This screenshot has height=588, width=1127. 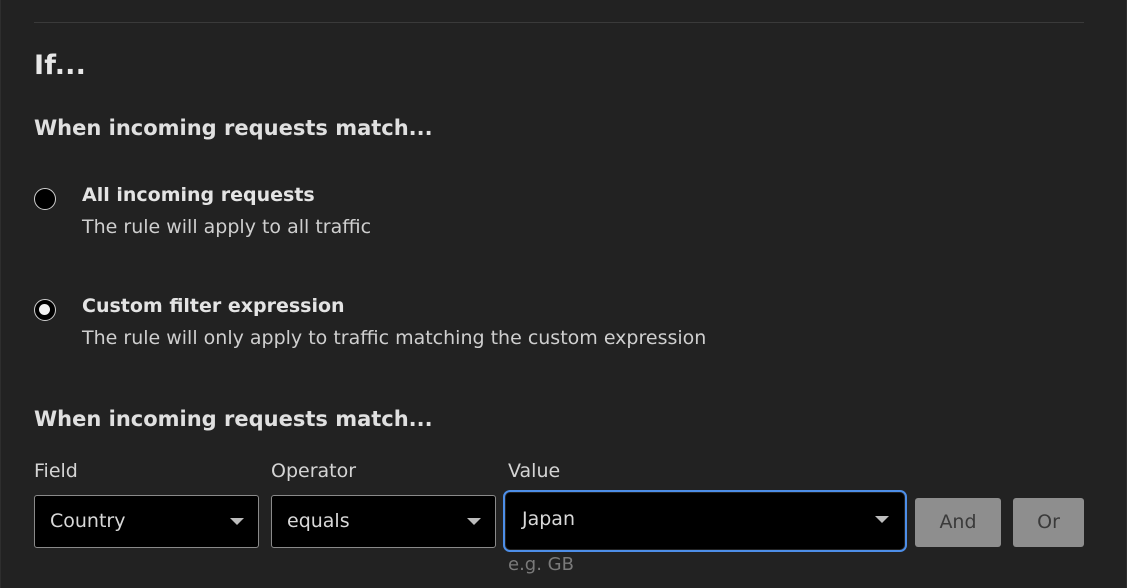 I want to click on section-divider, so click(x=559, y=22).